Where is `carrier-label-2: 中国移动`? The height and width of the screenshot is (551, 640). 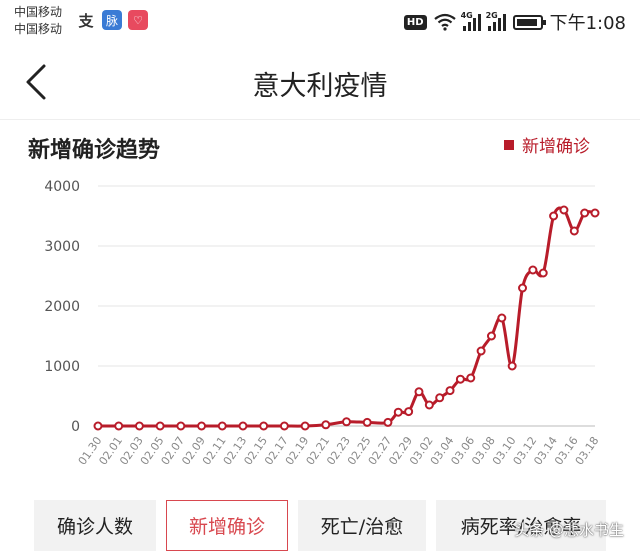
carrier-label-2: 中国移动 is located at coordinates (38, 29).